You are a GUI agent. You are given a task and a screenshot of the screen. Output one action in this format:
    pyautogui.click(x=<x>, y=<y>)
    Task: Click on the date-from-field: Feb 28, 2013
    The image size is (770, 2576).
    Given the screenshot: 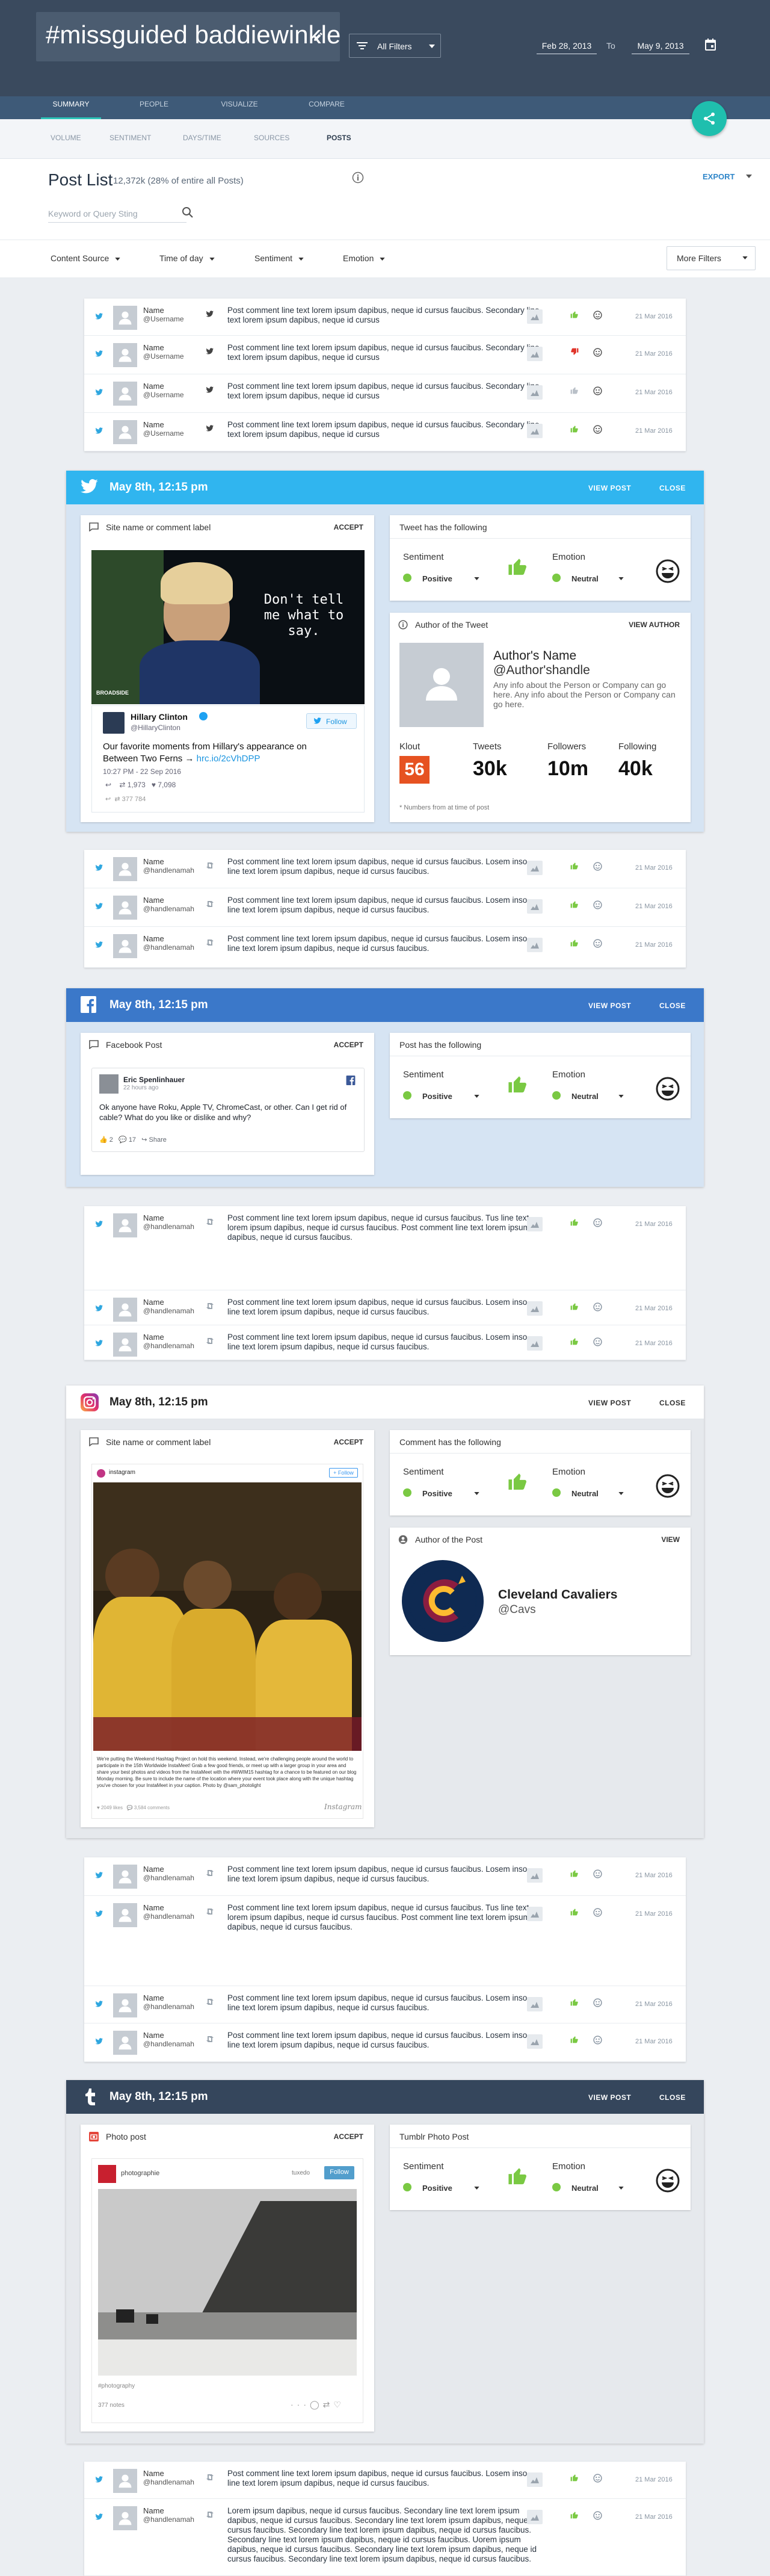 What is the action you would take?
    pyautogui.click(x=567, y=46)
    